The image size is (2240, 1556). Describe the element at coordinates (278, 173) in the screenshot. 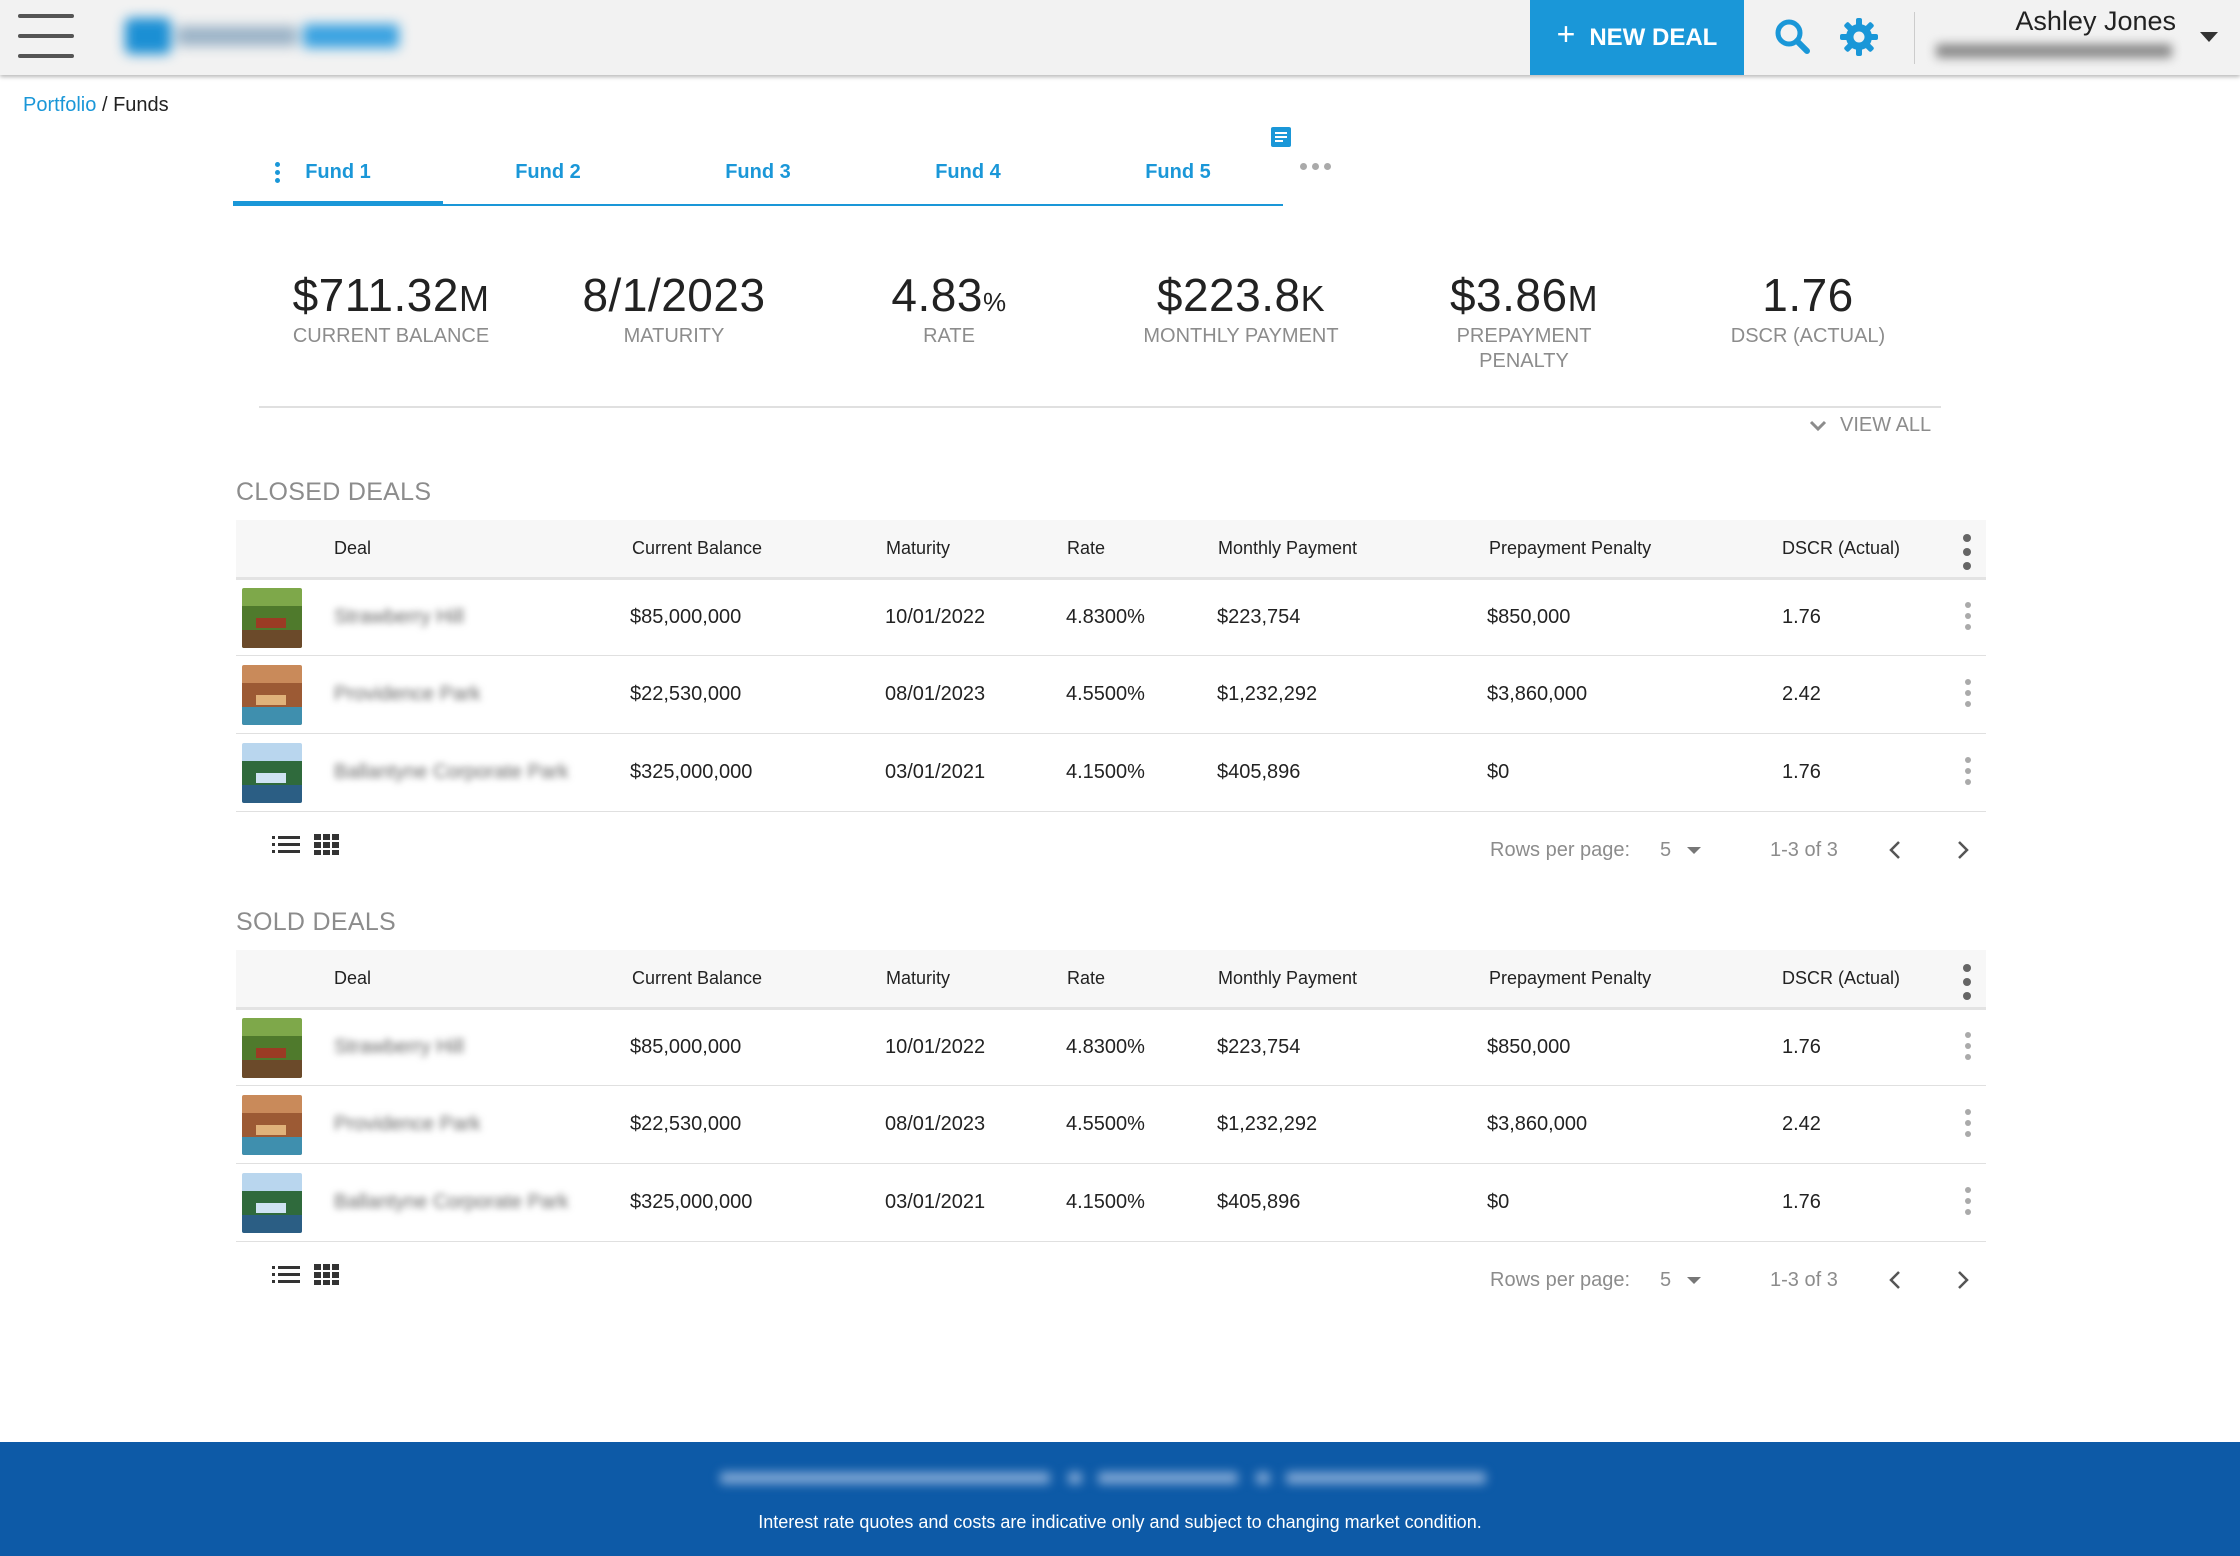

I see `tab-options-icon` at that location.